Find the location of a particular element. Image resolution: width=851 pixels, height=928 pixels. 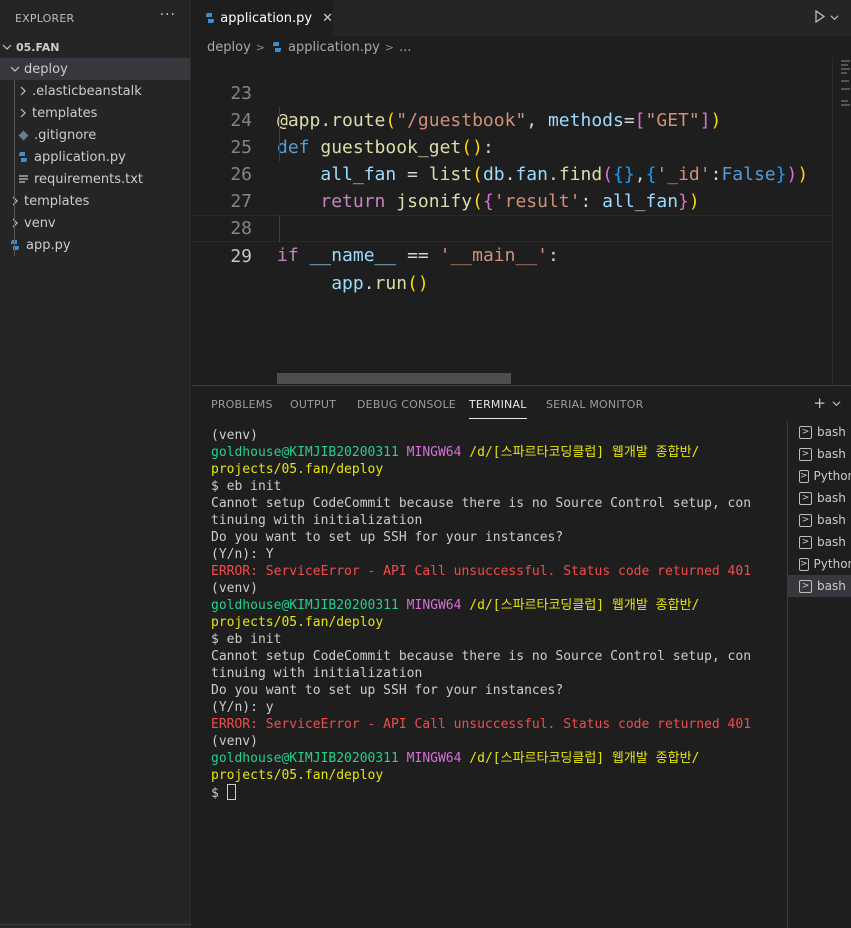

tree-item-app-py: app.py is located at coordinates (95, 245).